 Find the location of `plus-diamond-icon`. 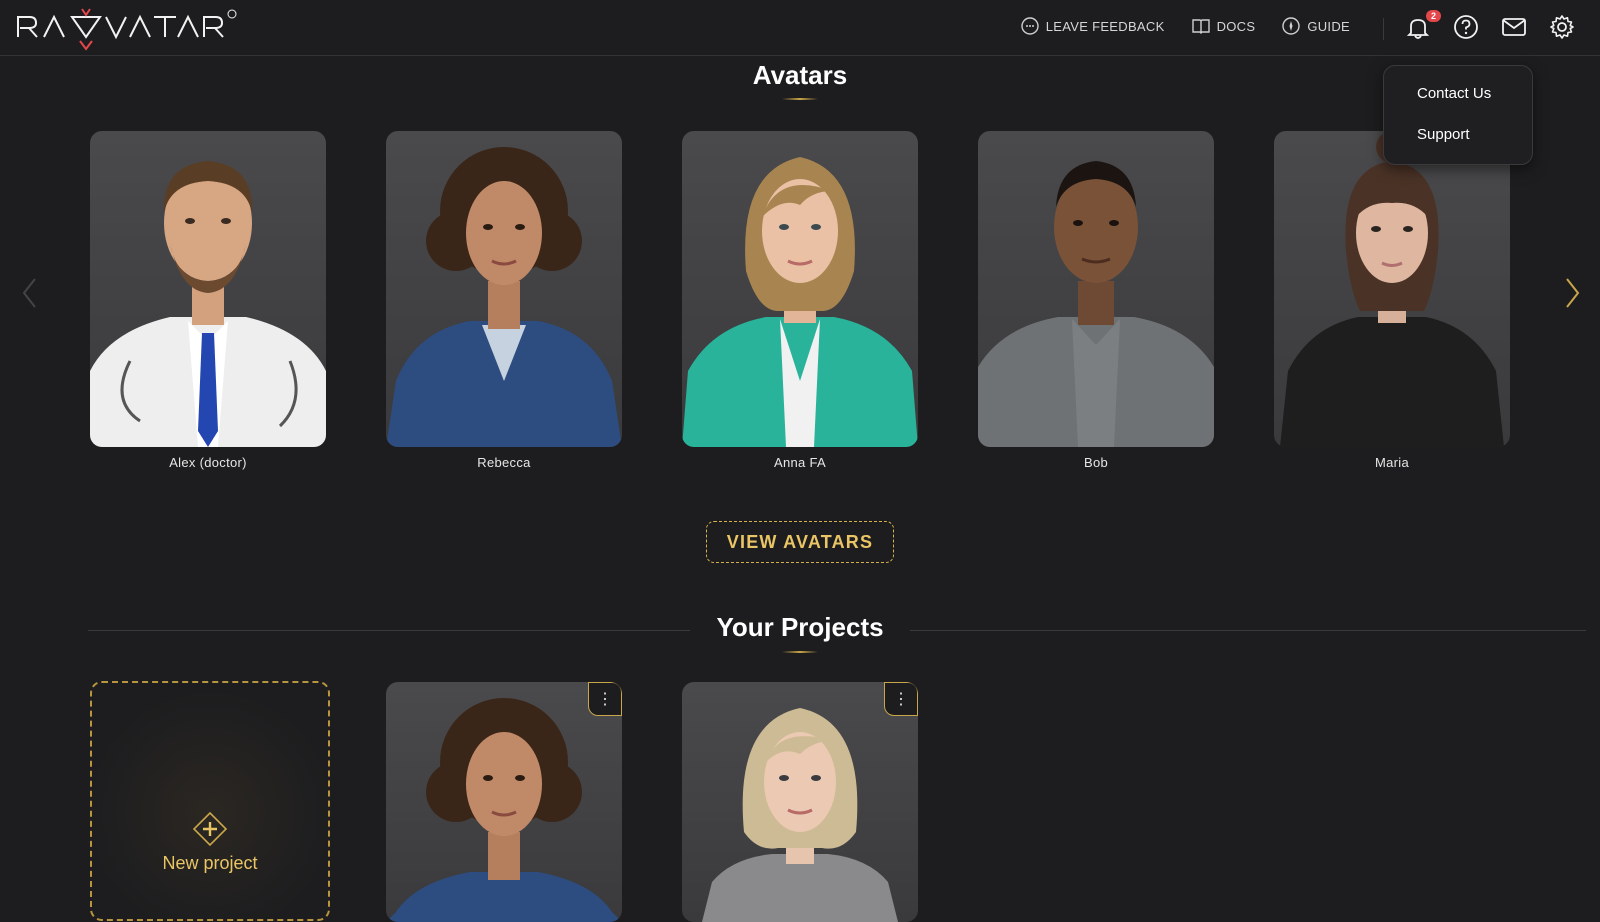

plus-diamond-icon is located at coordinates (210, 829).